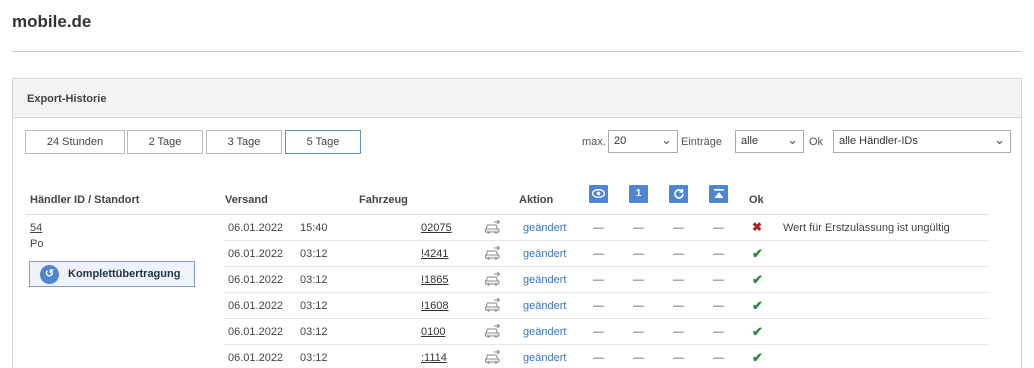  Describe the element at coordinates (517, 306) in the screenshot. I see `table-row: 06.01.2022 03:12 !1608 geändert — — — — ✔` at that location.